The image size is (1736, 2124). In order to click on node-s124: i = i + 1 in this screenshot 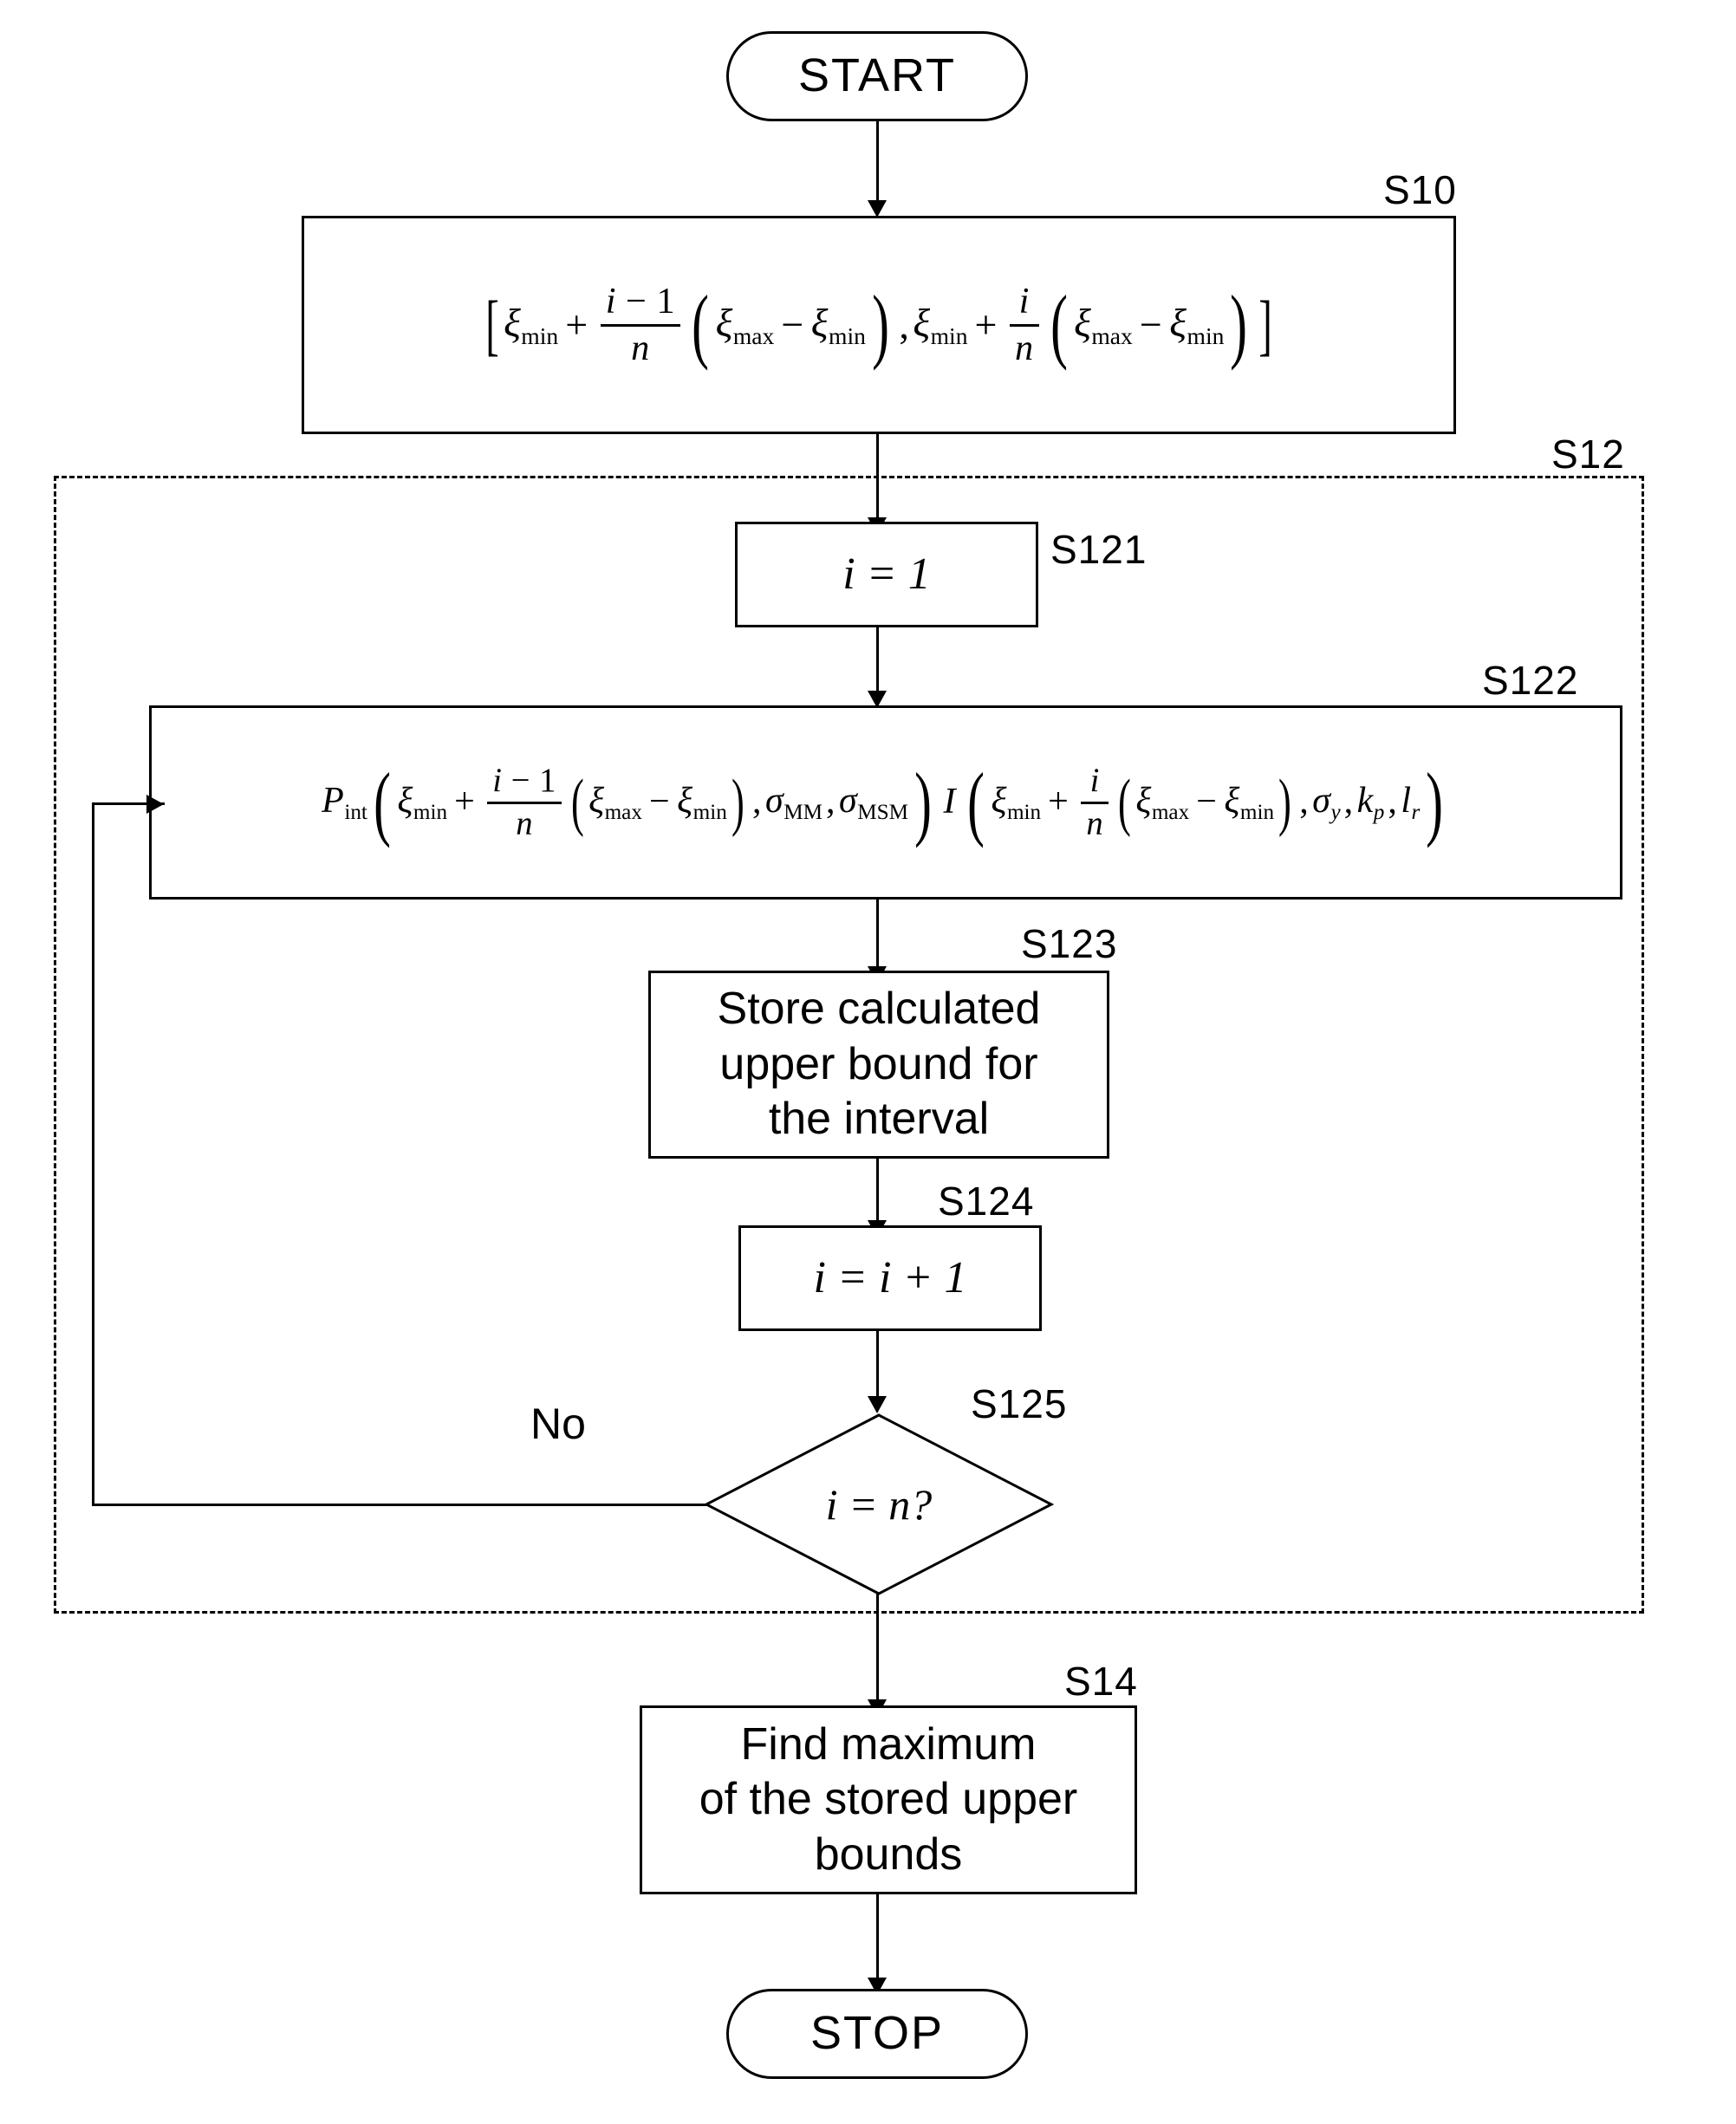, I will do `click(890, 1278)`.